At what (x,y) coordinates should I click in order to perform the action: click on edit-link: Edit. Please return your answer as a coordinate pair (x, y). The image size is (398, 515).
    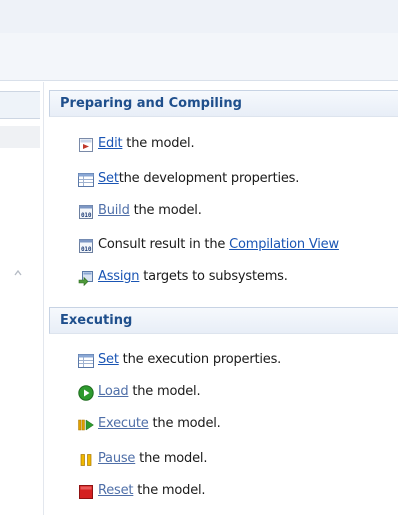
    Looking at the image, I should click on (110, 143).